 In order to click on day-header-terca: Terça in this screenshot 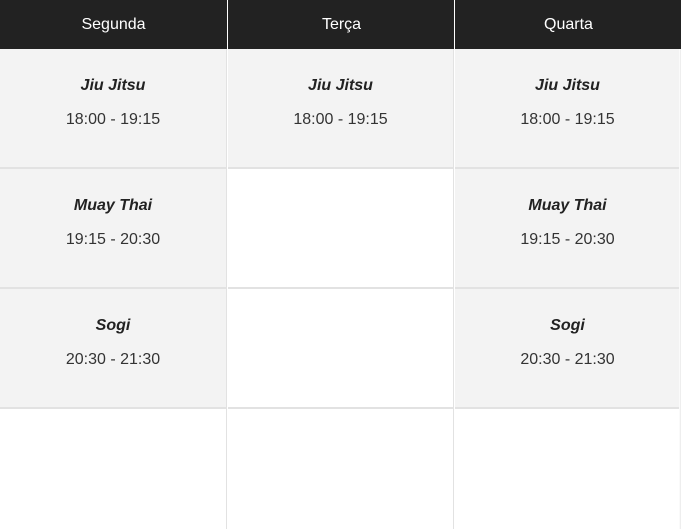, I will do `click(341, 24)`.